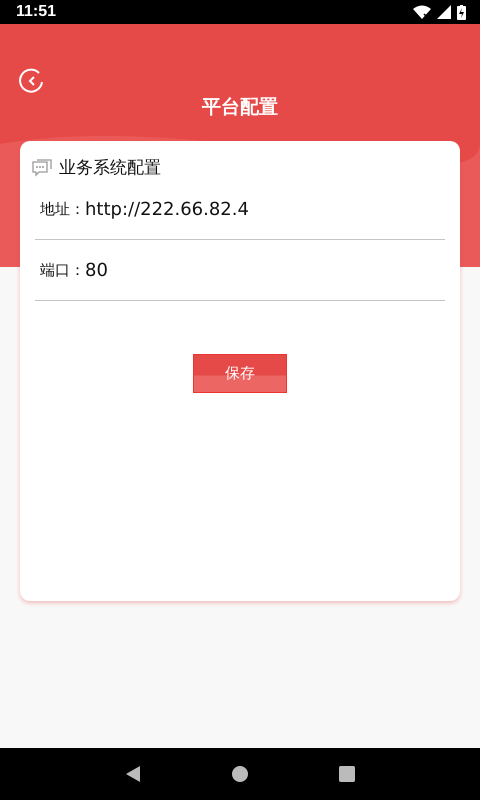  I want to click on home-button, so click(240, 774).